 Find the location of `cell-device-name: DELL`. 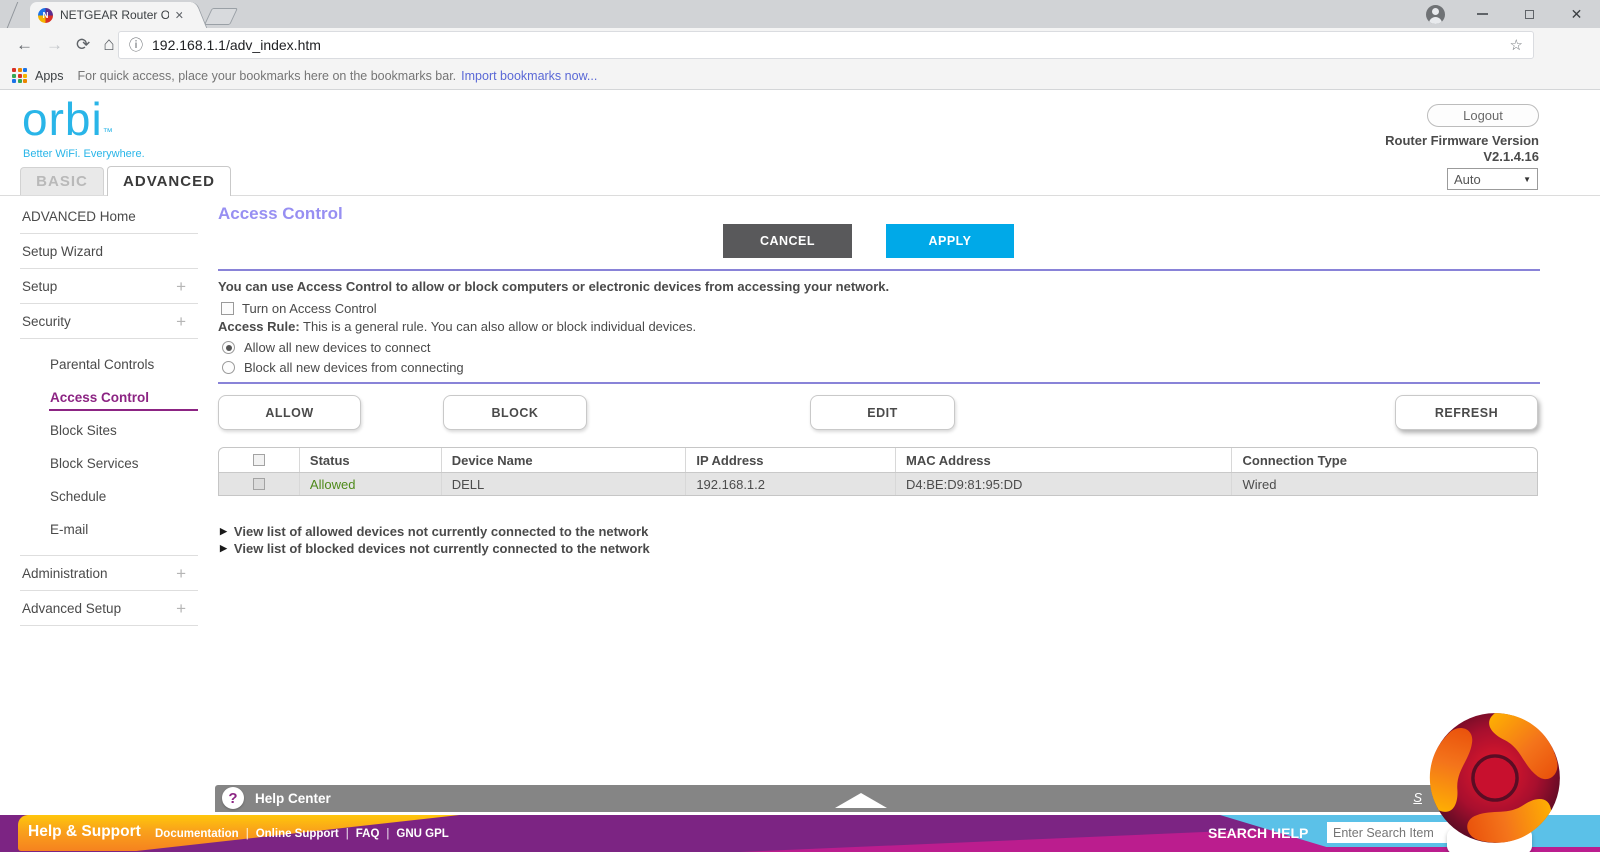

cell-device-name: DELL is located at coordinates (563, 484).